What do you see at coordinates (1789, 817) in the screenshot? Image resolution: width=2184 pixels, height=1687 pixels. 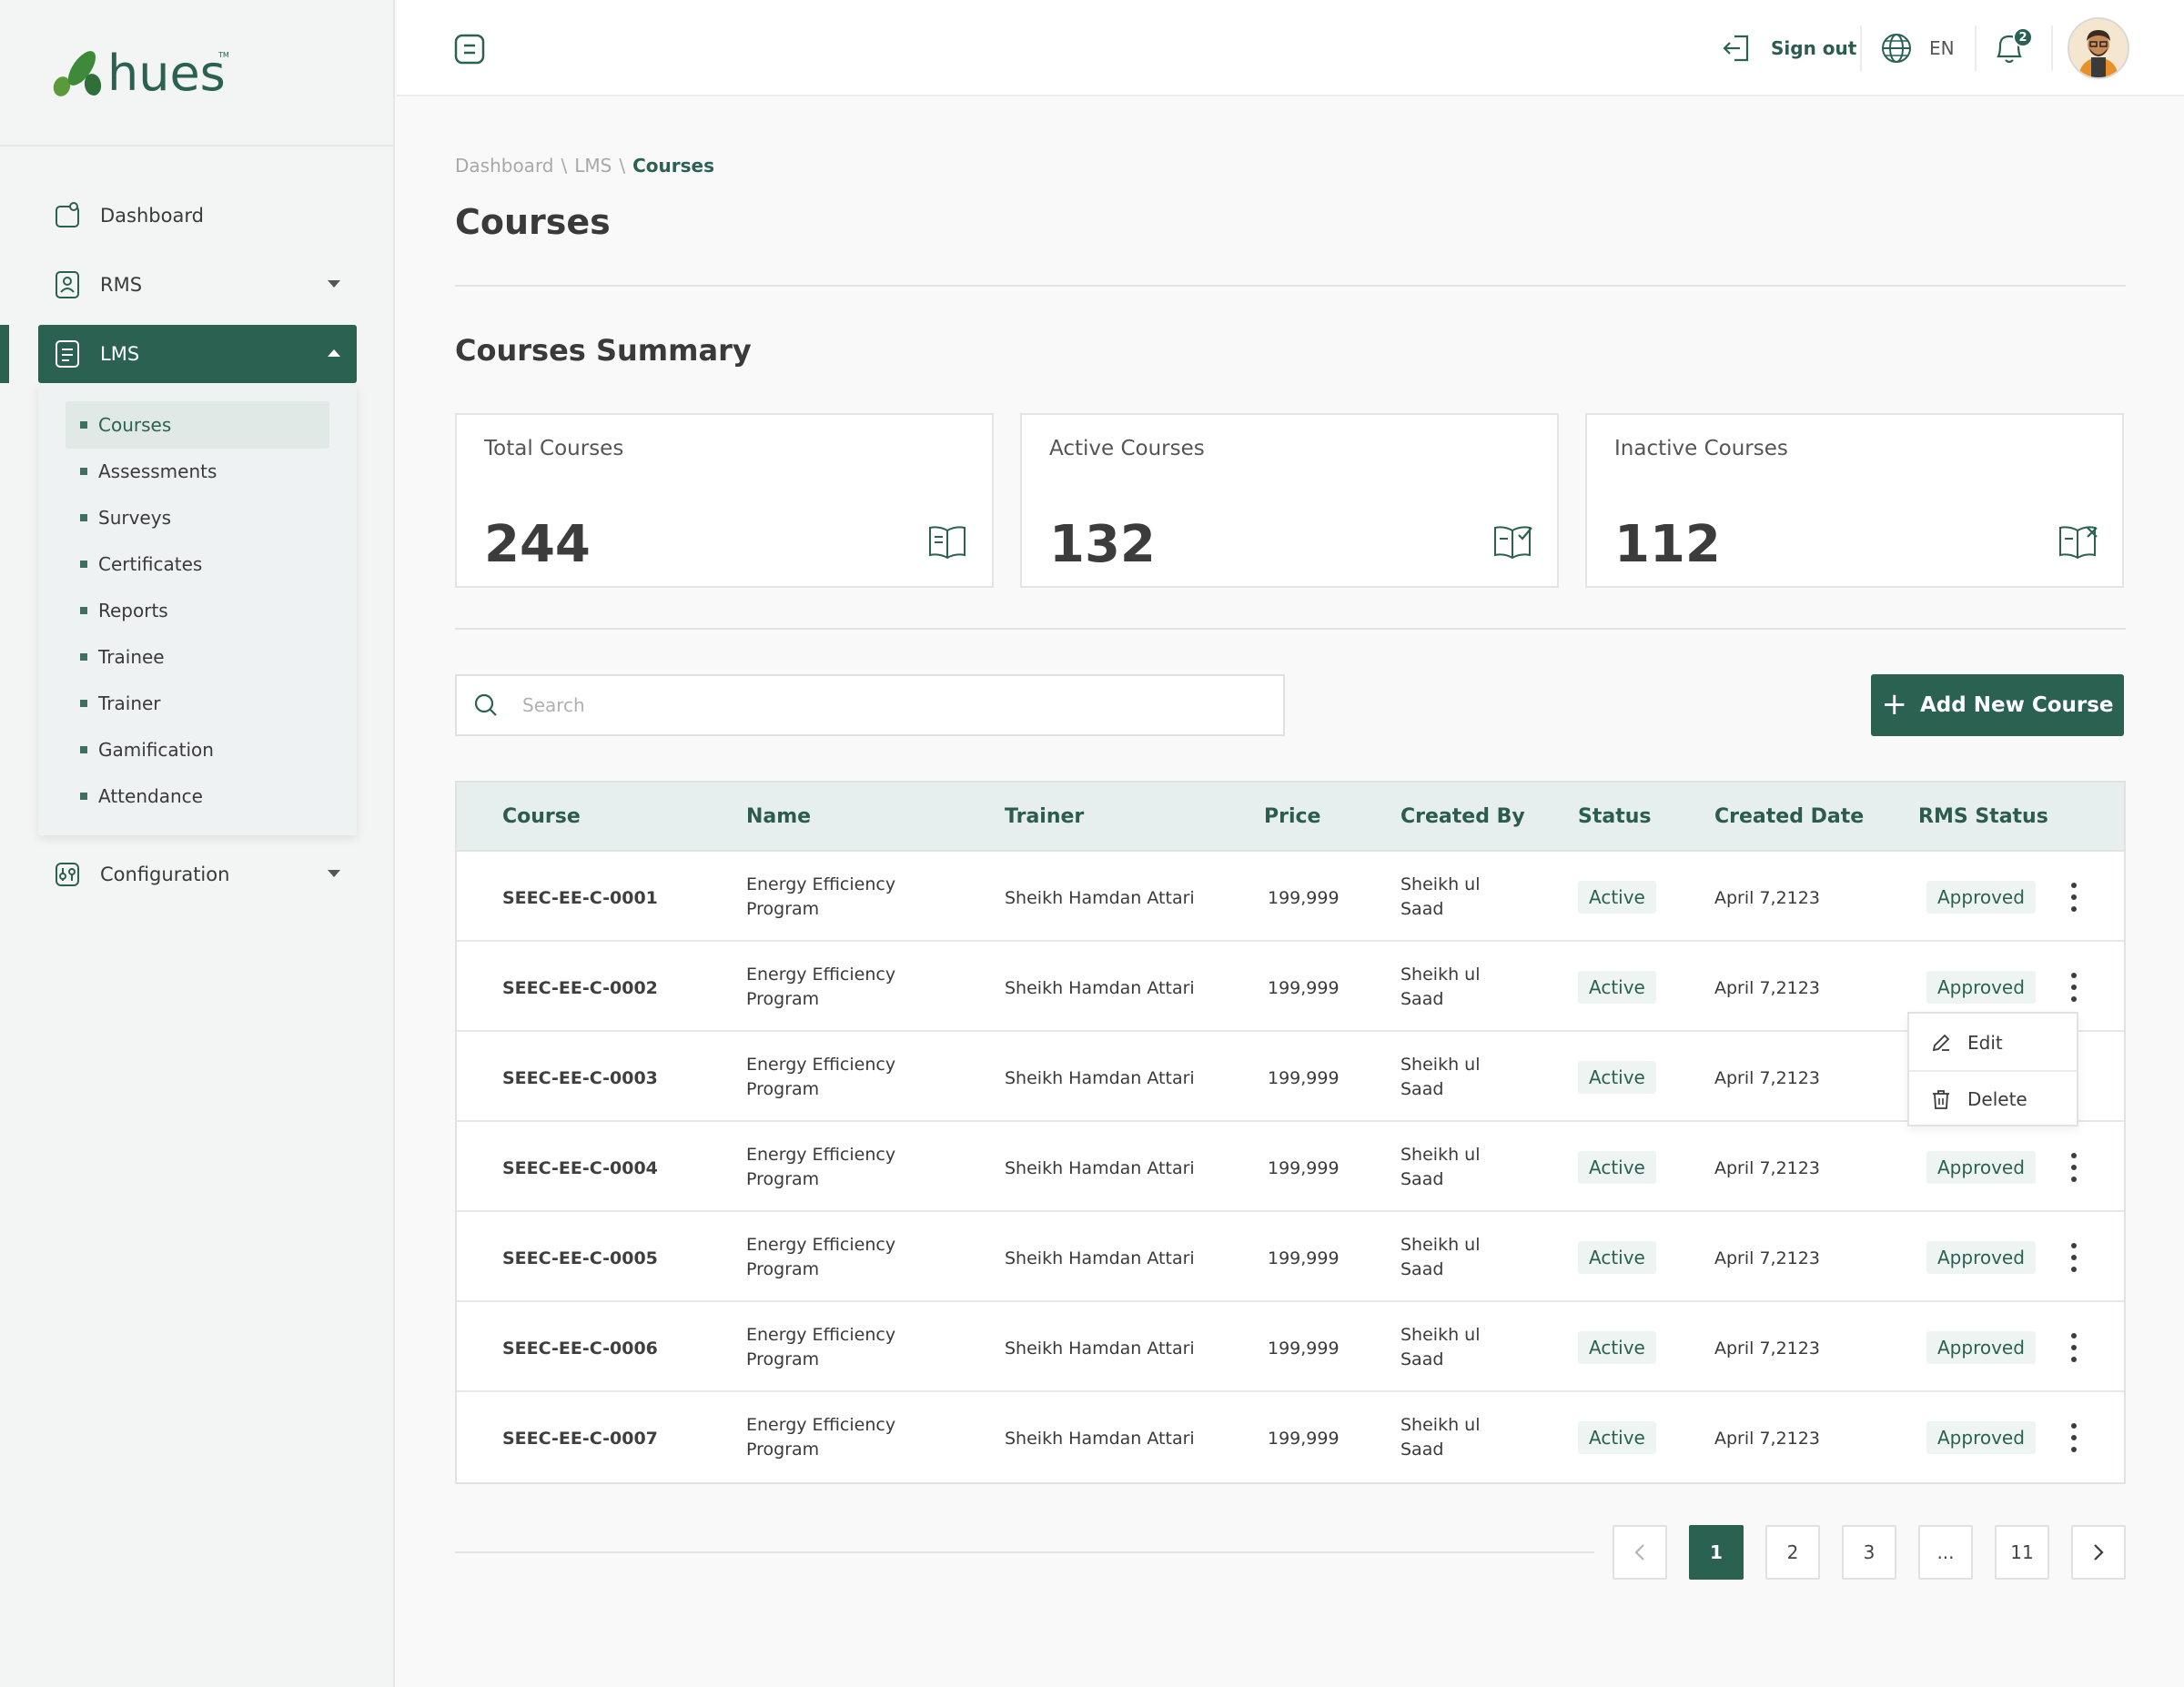 I see `column-header-created-date: Created Date` at bounding box center [1789, 817].